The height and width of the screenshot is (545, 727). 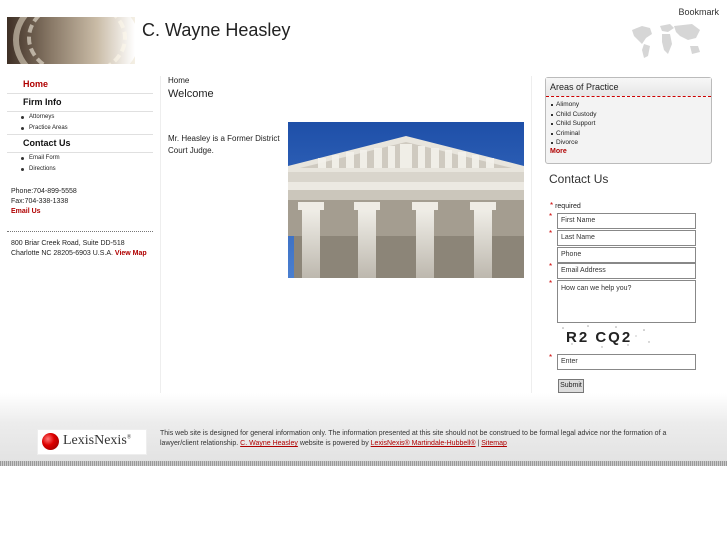 I want to click on page-title: Welcome, so click(x=191, y=94).